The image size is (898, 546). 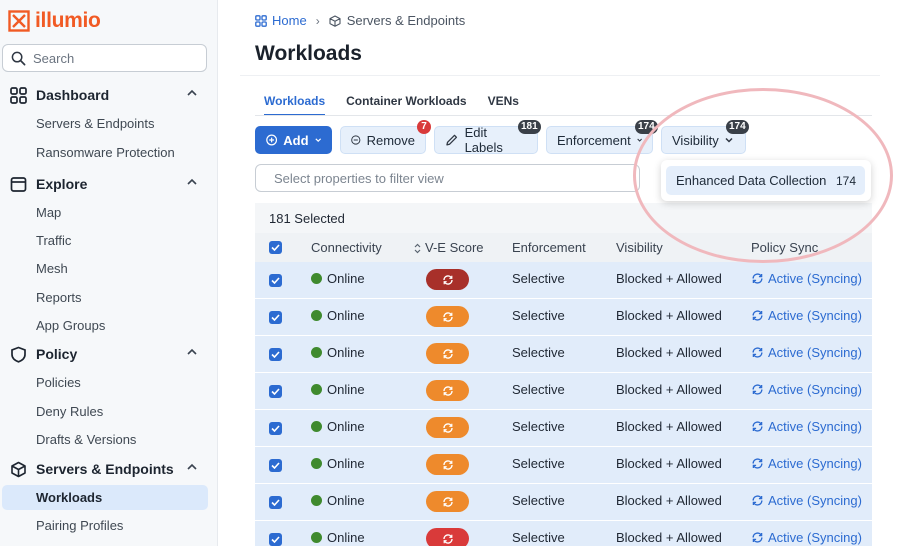 What do you see at coordinates (549, 247) in the screenshot?
I see `column-header-enforcement: Enforcement` at bounding box center [549, 247].